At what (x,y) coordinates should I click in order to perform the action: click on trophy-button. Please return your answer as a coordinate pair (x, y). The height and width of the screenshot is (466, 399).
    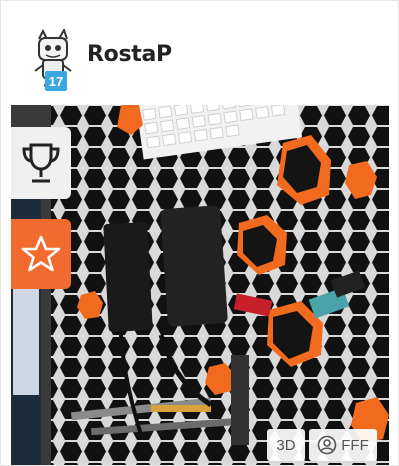
    Looking at the image, I should click on (41, 163).